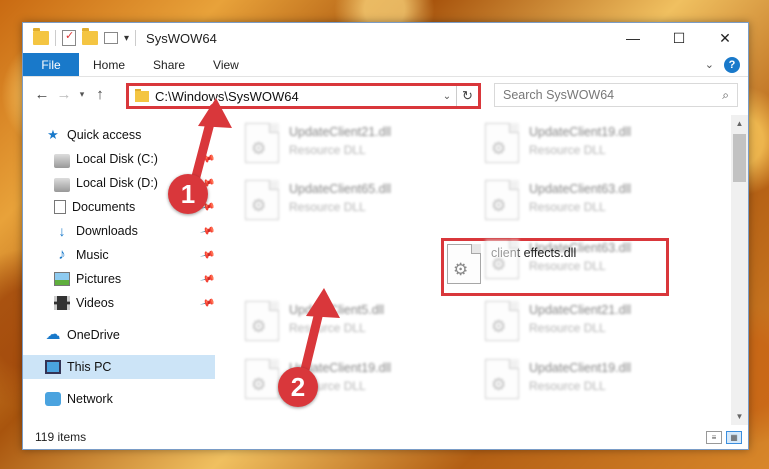 Image resolution: width=769 pixels, height=469 pixels. I want to click on tab-share: Share, so click(169, 64).